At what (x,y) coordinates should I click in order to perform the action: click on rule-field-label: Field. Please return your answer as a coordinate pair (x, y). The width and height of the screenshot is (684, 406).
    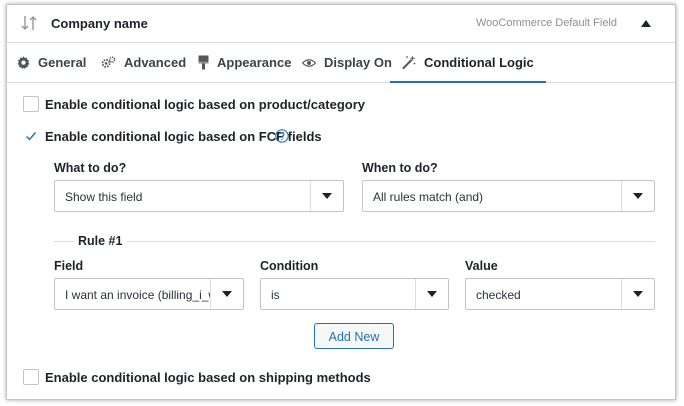
    Looking at the image, I should click on (69, 266).